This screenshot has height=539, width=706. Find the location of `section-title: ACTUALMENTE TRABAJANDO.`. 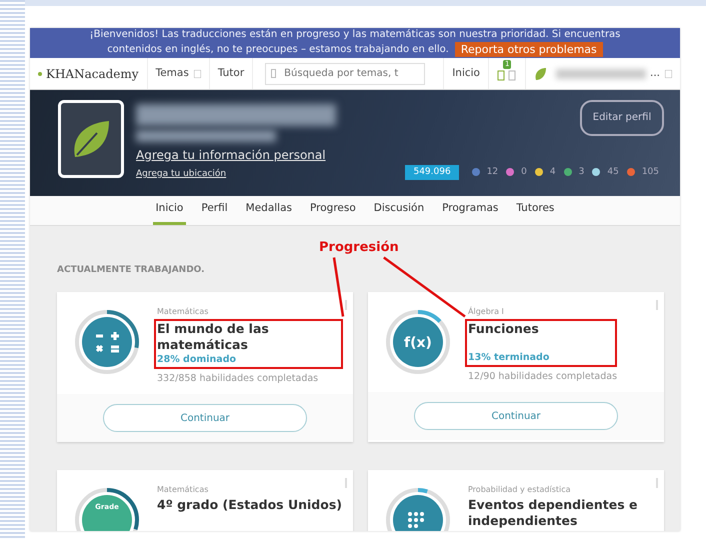

section-title: ACTUALMENTE TRABAJANDO. is located at coordinates (131, 270).